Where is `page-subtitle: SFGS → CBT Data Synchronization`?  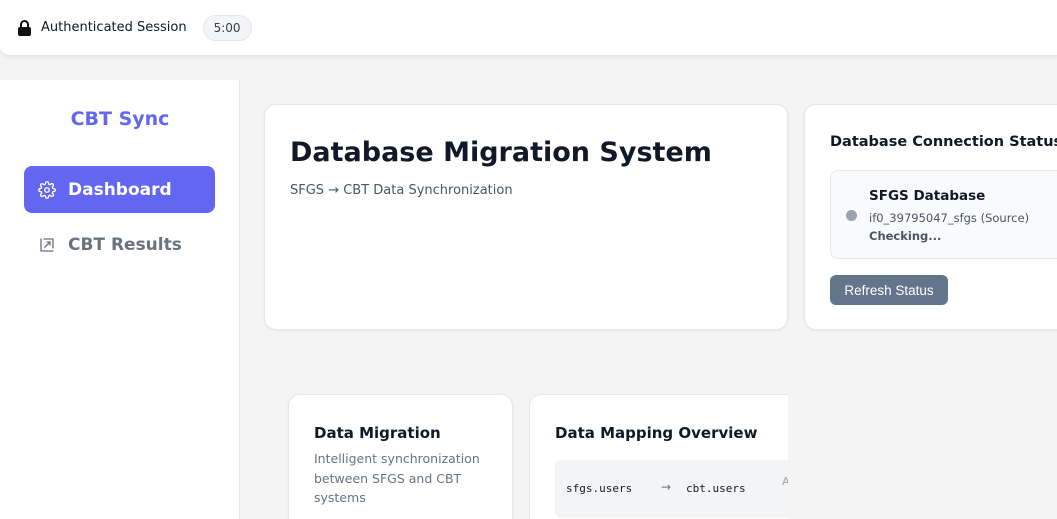
page-subtitle: SFGS → CBT Data Synchronization is located at coordinates (401, 190).